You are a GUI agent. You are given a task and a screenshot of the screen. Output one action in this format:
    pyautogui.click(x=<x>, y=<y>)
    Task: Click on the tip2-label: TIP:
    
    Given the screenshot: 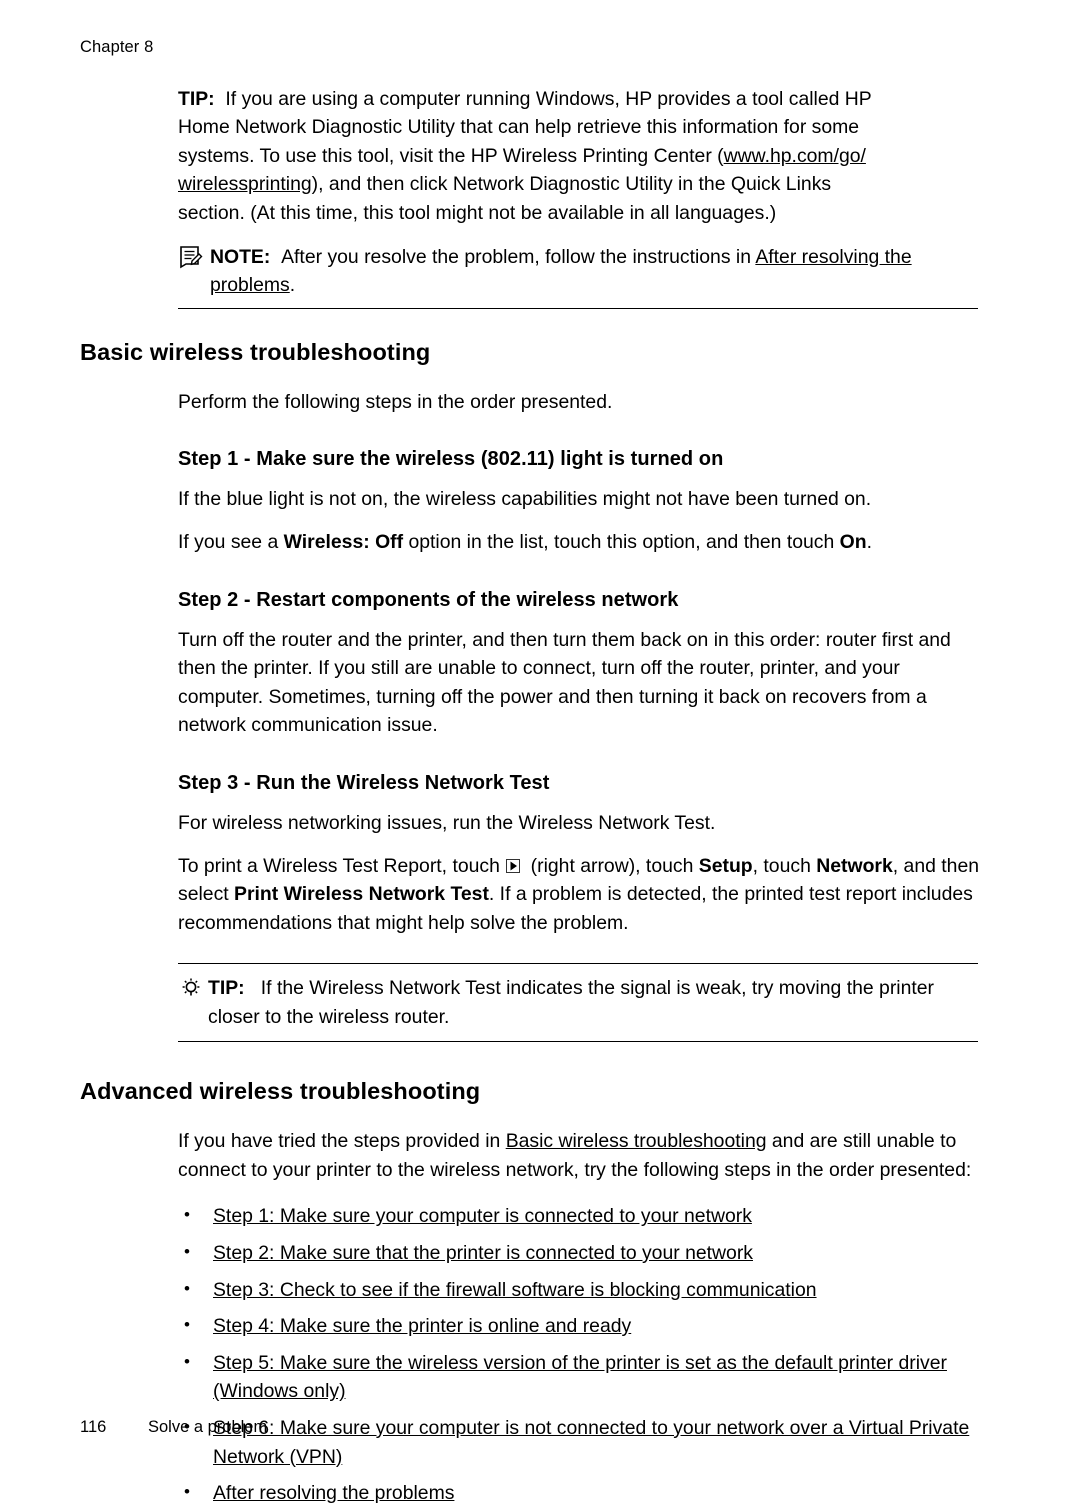 What is the action you would take?
    pyautogui.click(x=226, y=988)
    